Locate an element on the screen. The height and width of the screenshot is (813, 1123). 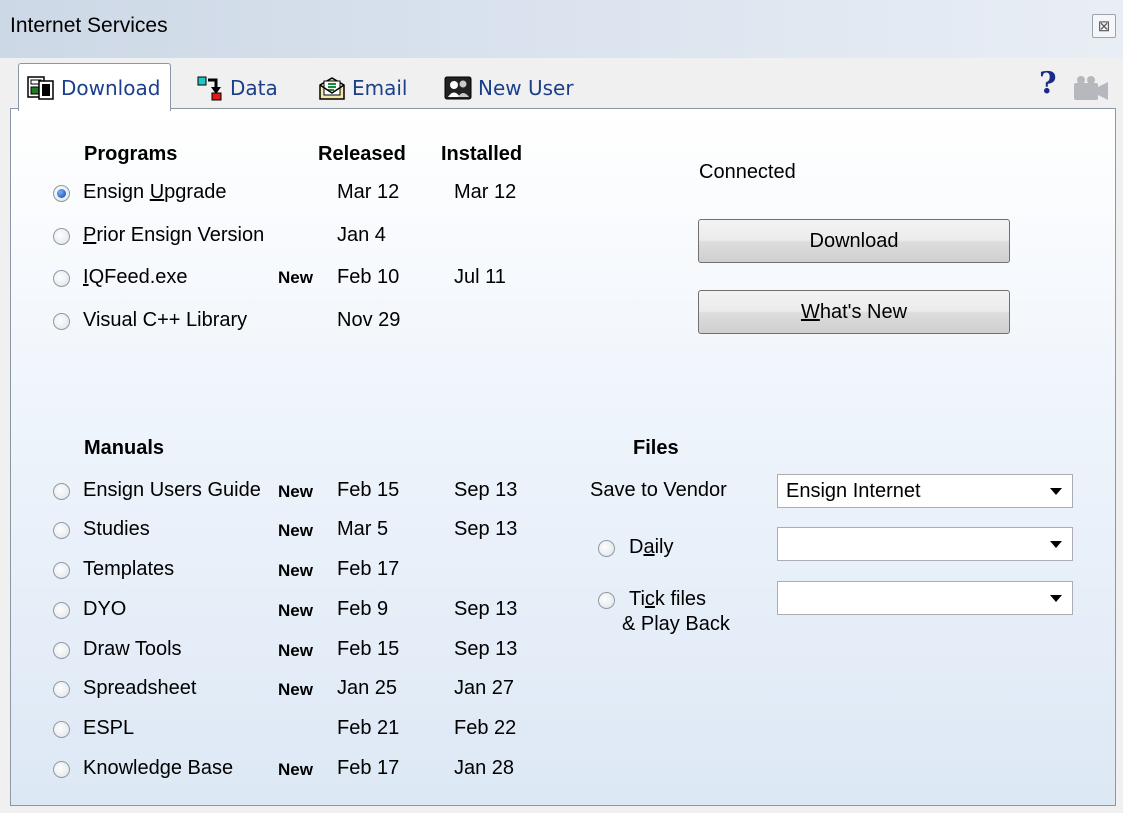
tab-label: Email is located at coordinates (380, 88).